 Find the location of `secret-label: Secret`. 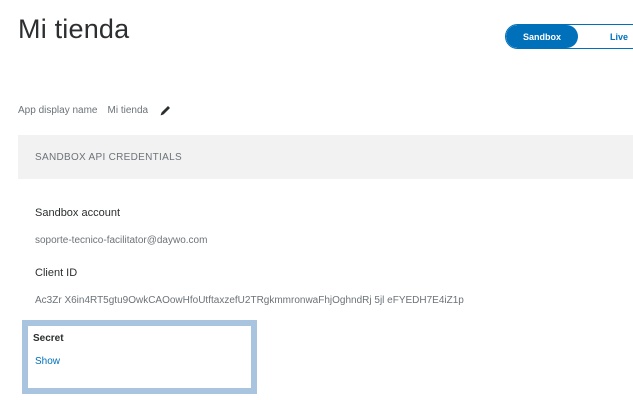

secret-label: Secret is located at coordinates (48, 338).